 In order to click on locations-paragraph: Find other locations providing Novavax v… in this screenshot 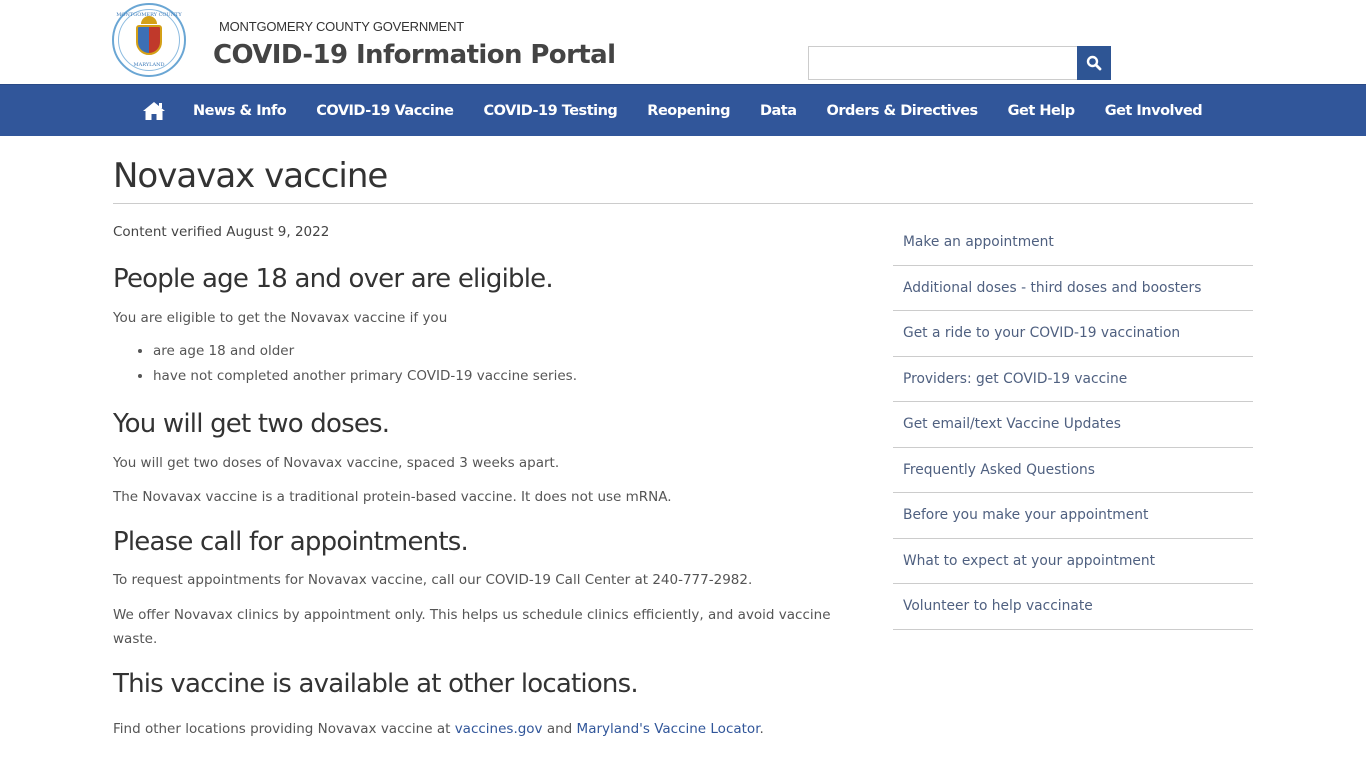, I will do `click(473, 729)`.